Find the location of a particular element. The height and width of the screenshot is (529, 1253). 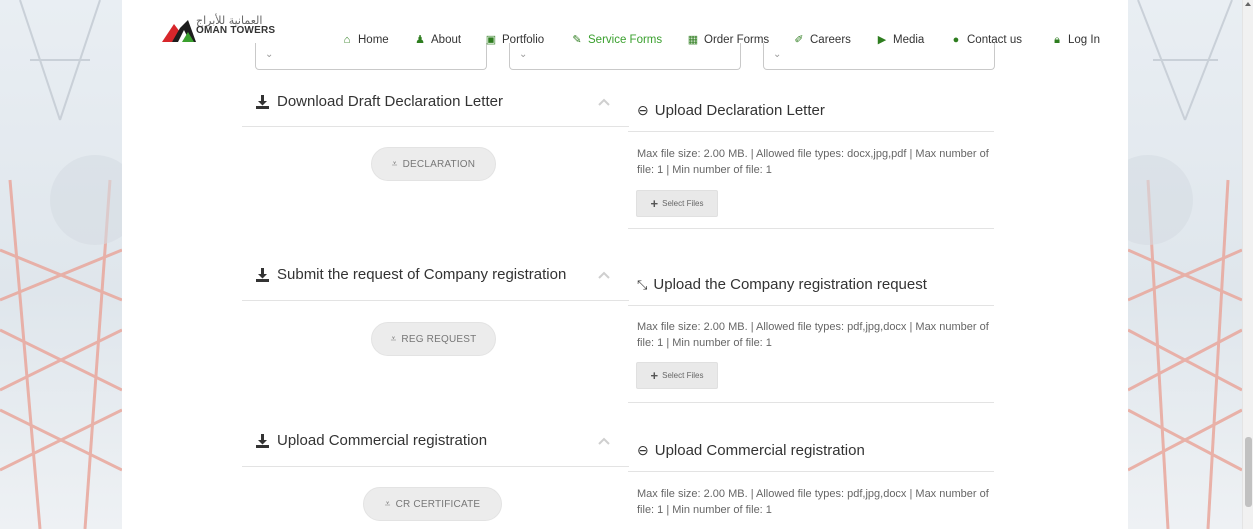

nav-label: Home is located at coordinates (373, 40).